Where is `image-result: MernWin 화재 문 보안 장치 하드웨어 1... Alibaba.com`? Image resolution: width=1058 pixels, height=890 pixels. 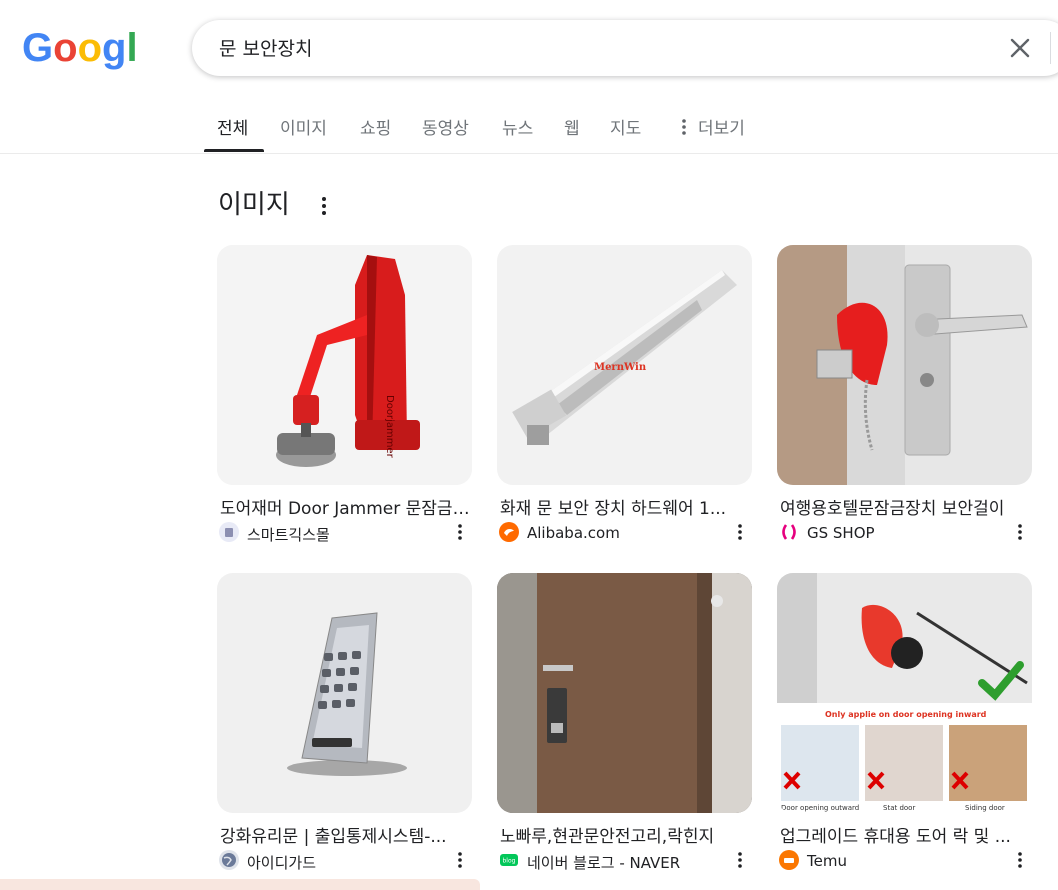 image-result: MernWin 화재 문 보안 장치 하드웨어 1... Alibaba.com is located at coordinates (625, 393).